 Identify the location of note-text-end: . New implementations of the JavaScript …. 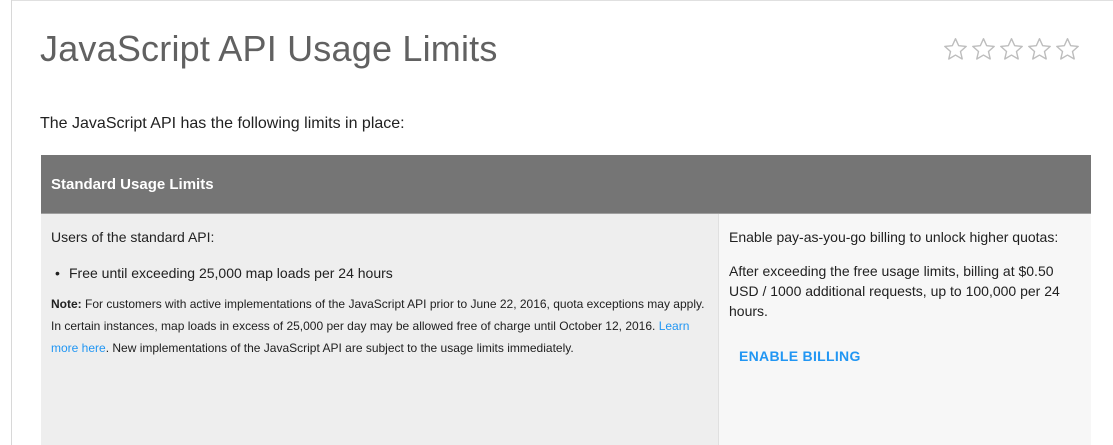
(339, 348).